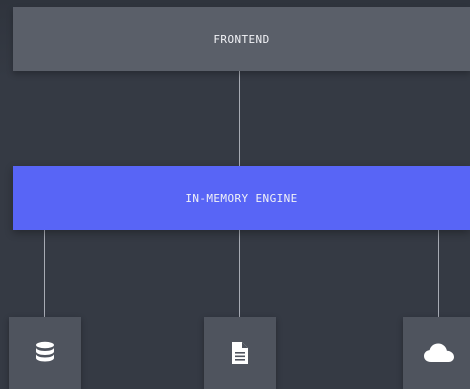 This screenshot has height=389, width=470. I want to click on document-node, so click(240, 353).